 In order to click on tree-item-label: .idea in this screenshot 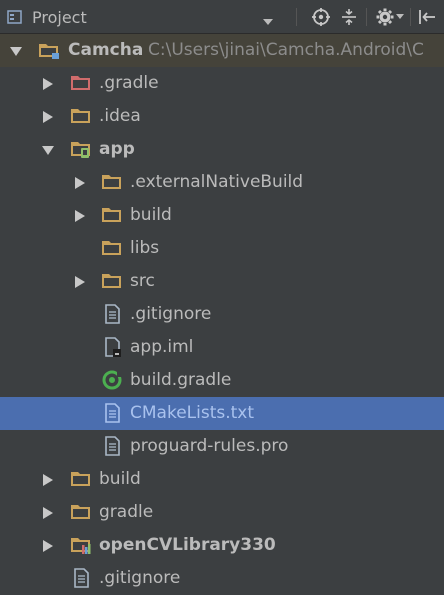, I will do `click(120, 116)`.